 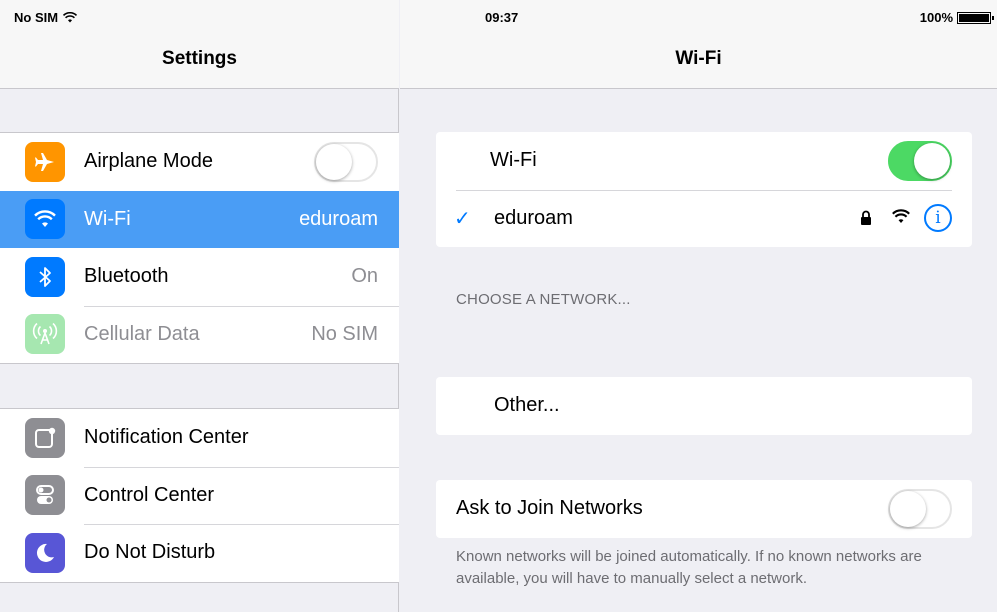 What do you see at coordinates (698, 58) in the screenshot?
I see `detail-title: Wi-Fi` at bounding box center [698, 58].